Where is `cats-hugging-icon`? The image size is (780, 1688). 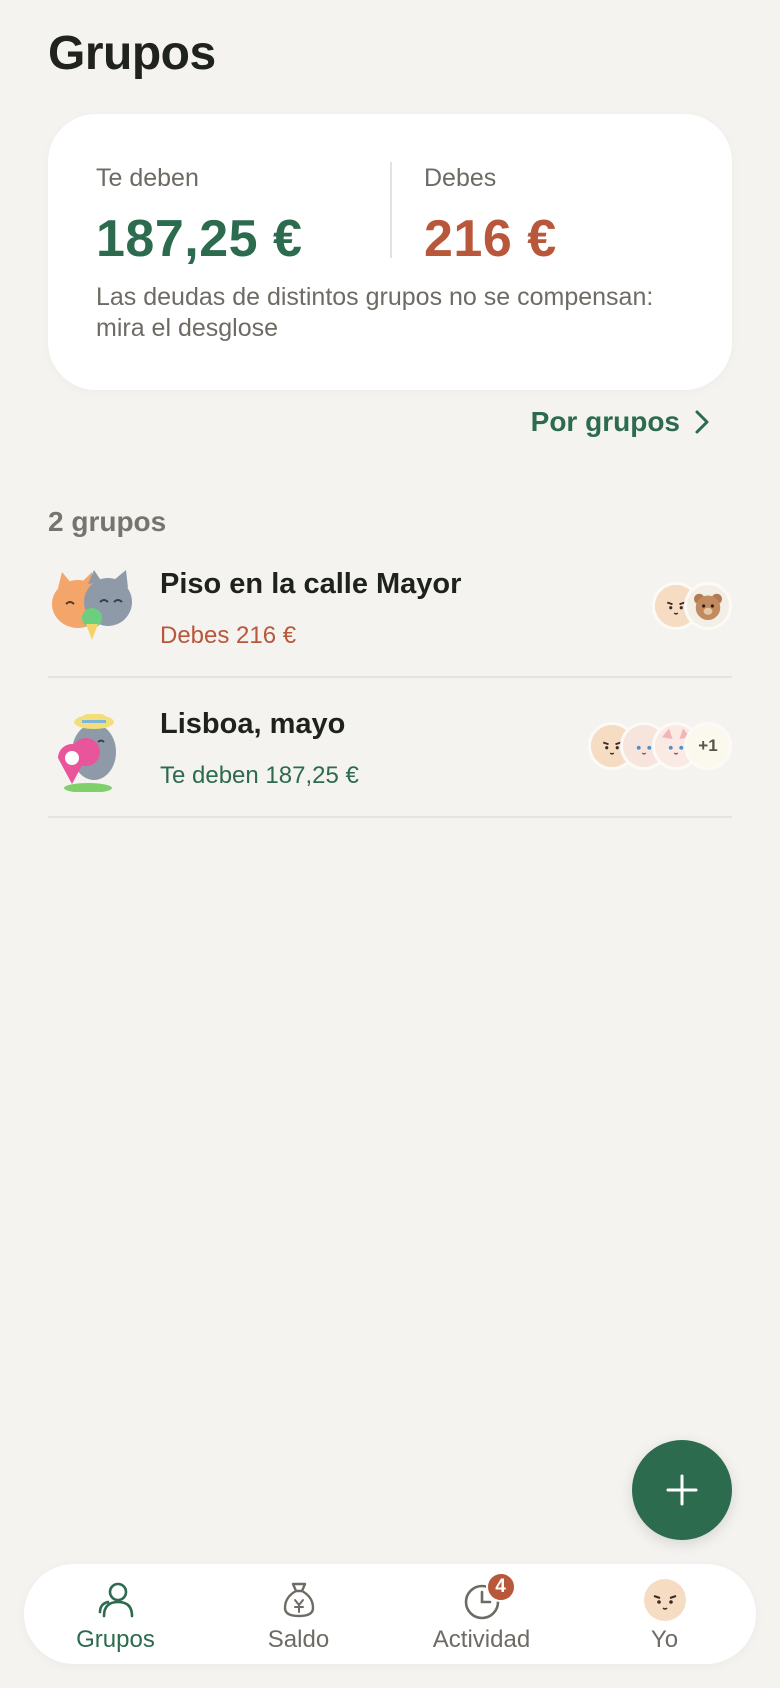
cats-hugging-icon is located at coordinates (93, 610).